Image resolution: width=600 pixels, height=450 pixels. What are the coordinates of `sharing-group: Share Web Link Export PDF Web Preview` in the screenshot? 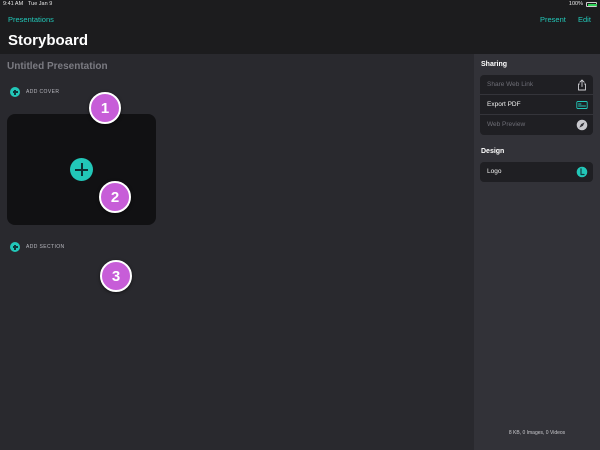 It's located at (536, 105).